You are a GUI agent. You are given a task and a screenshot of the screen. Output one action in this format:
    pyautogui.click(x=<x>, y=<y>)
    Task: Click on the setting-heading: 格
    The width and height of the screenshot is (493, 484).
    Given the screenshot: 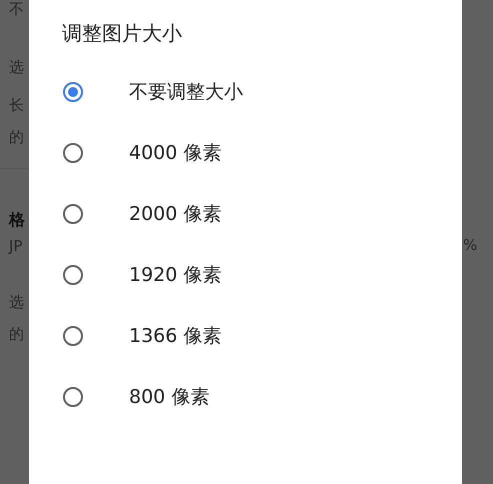 What is the action you would take?
    pyautogui.click(x=17, y=220)
    